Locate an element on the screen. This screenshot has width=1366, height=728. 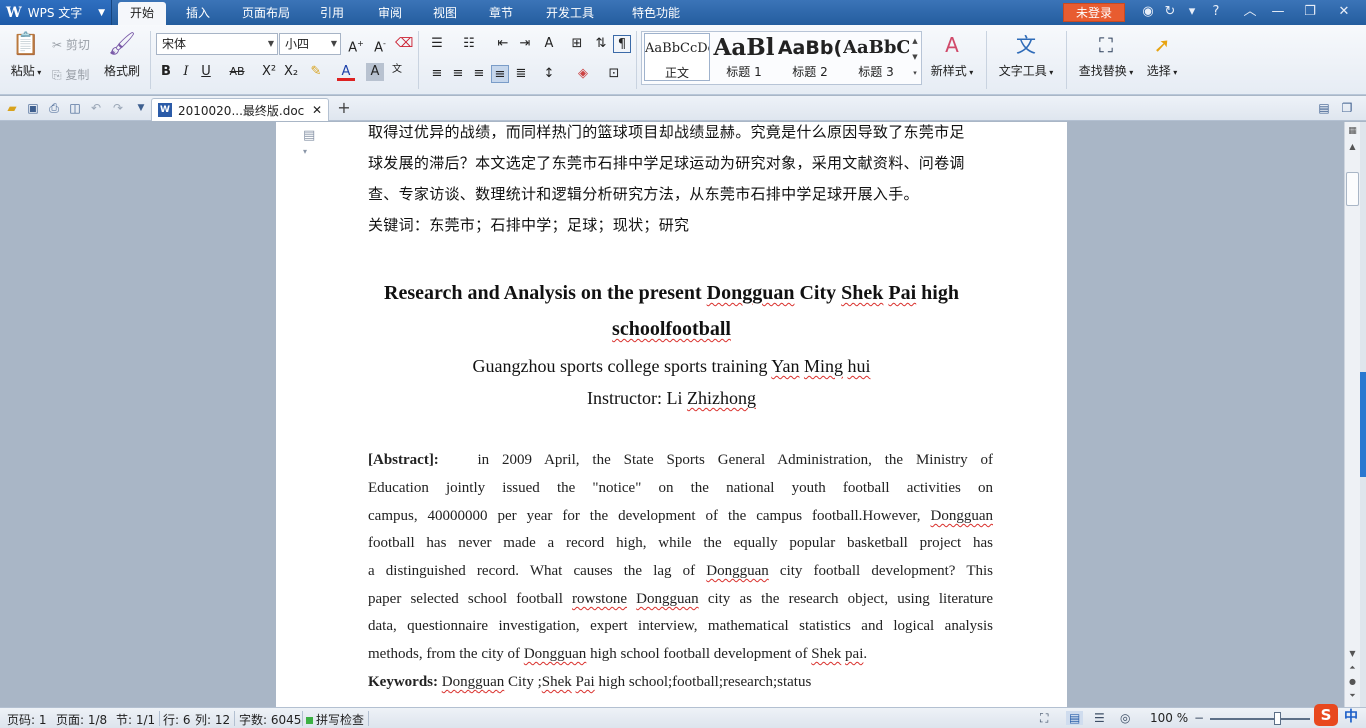
save-icon: ▣ is located at coordinates (33, 108).